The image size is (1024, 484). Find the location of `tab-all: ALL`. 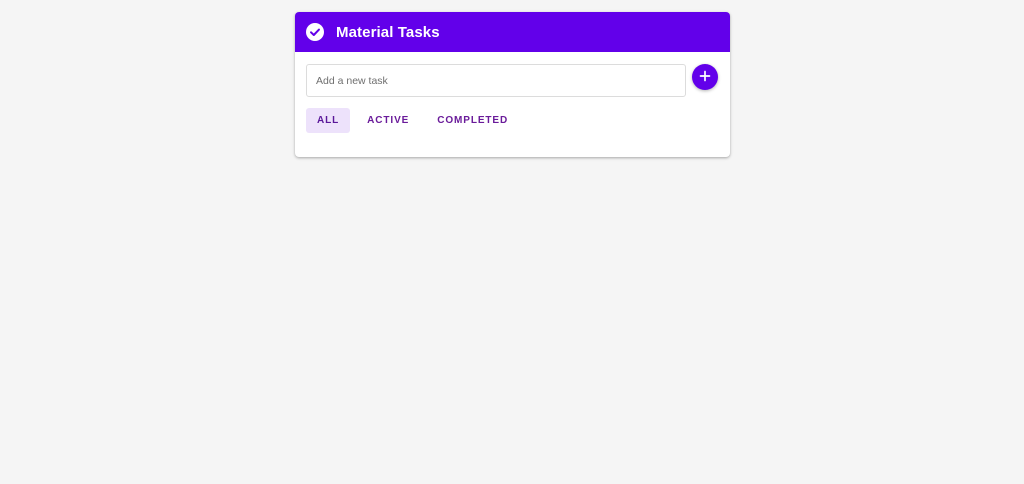

tab-all: ALL is located at coordinates (328, 120).